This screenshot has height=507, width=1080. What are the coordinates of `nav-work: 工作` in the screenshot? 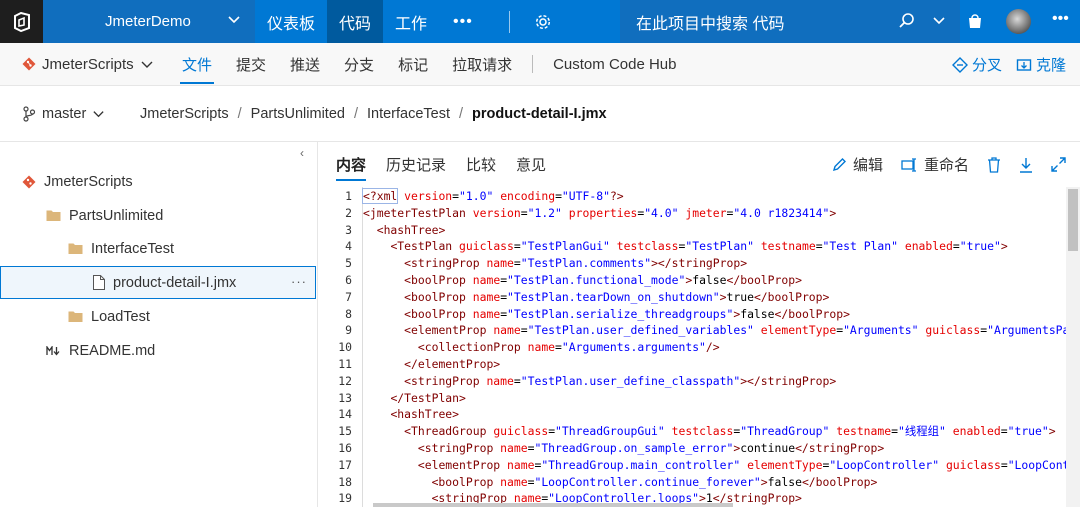 It's located at (411, 21).